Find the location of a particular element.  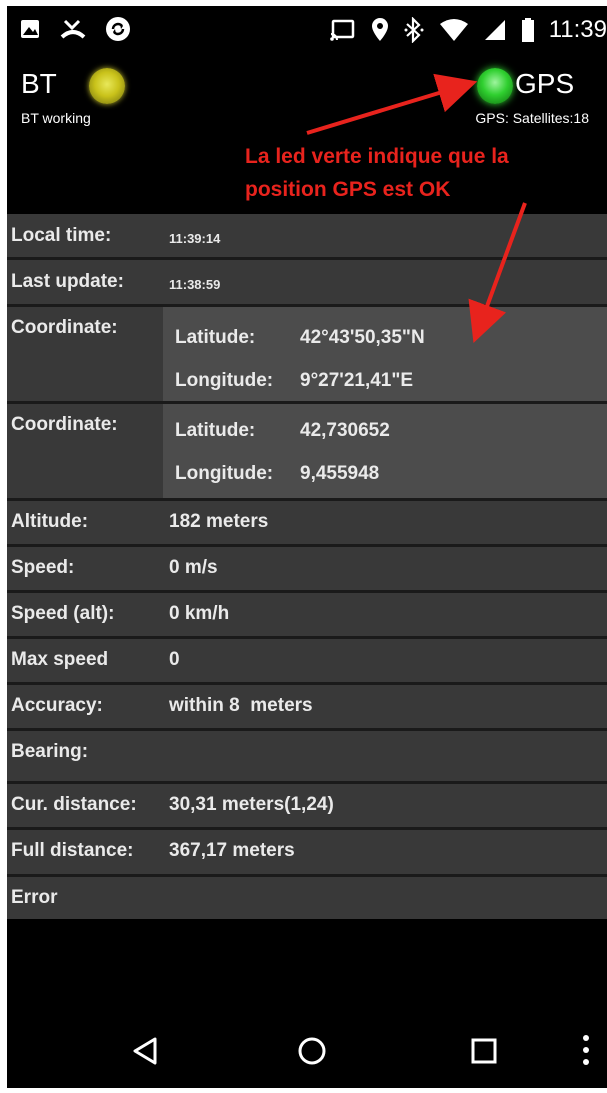

recents-icon is located at coordinates (484, 1051).